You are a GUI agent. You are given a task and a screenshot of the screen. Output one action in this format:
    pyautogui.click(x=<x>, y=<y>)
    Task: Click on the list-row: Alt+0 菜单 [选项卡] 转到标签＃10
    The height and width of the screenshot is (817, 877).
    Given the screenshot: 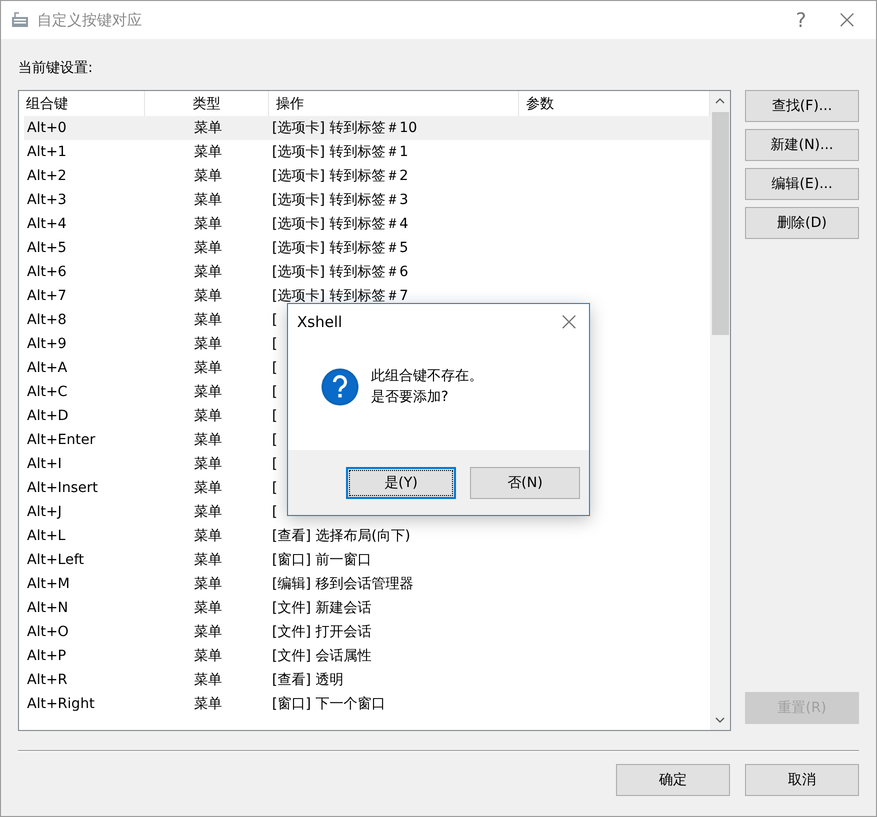 What is the action you would take?
    pyautogui.click(x=367, y=128)
    